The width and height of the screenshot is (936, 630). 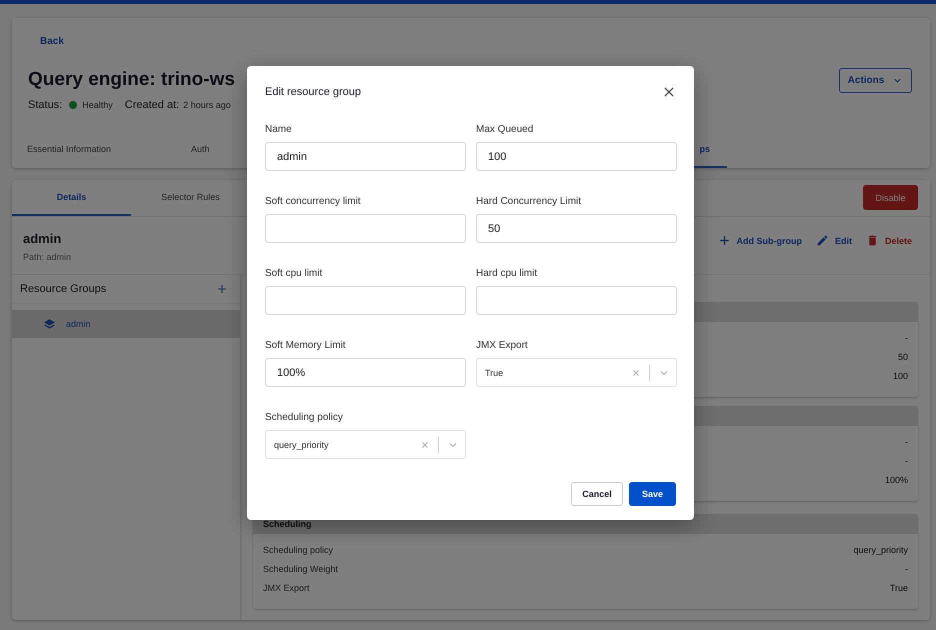 I want to click on input-field: 50, so click(x=576, y=228).